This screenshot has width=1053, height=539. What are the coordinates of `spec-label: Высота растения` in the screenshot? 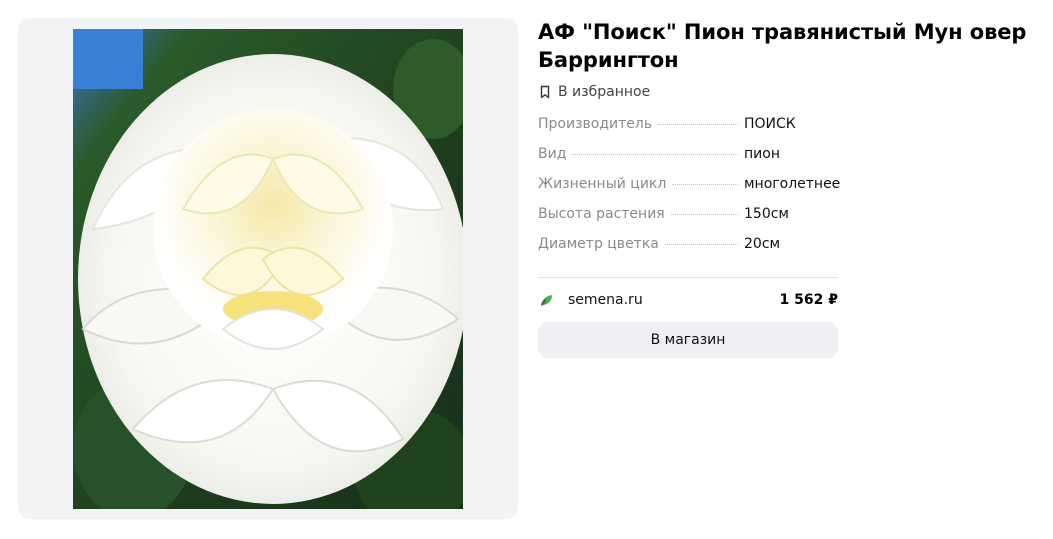 It's located at (601, 214).